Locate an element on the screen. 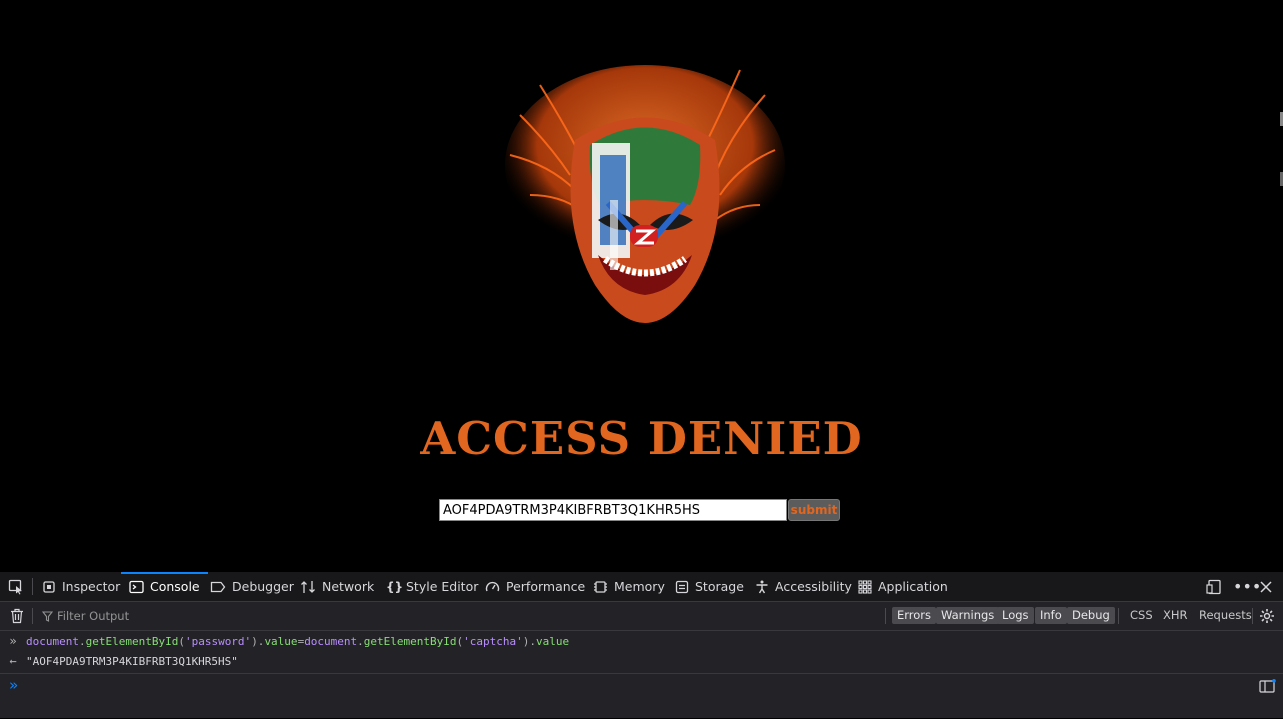 This screenshot has height=719, width=1283. tab-inspector: Inspector is located at coordinates (81, 586).